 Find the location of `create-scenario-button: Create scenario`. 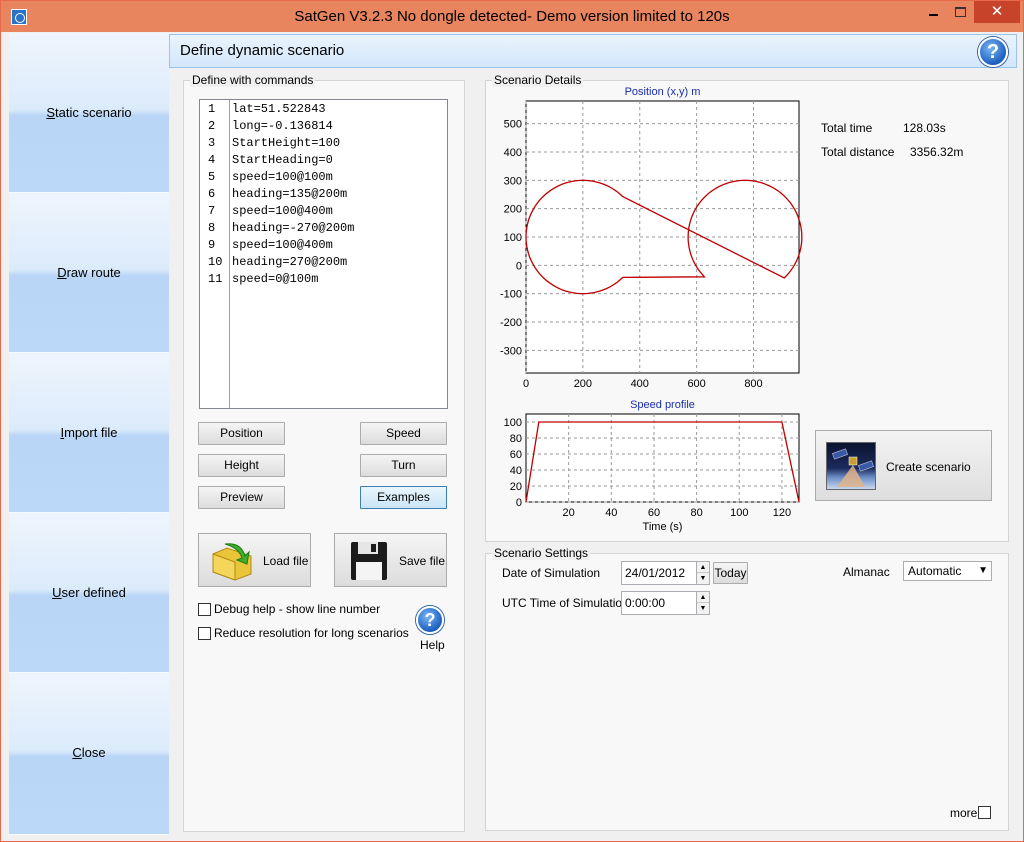

create-scenario-button: Create scenario is located at coordinates (903, 465).